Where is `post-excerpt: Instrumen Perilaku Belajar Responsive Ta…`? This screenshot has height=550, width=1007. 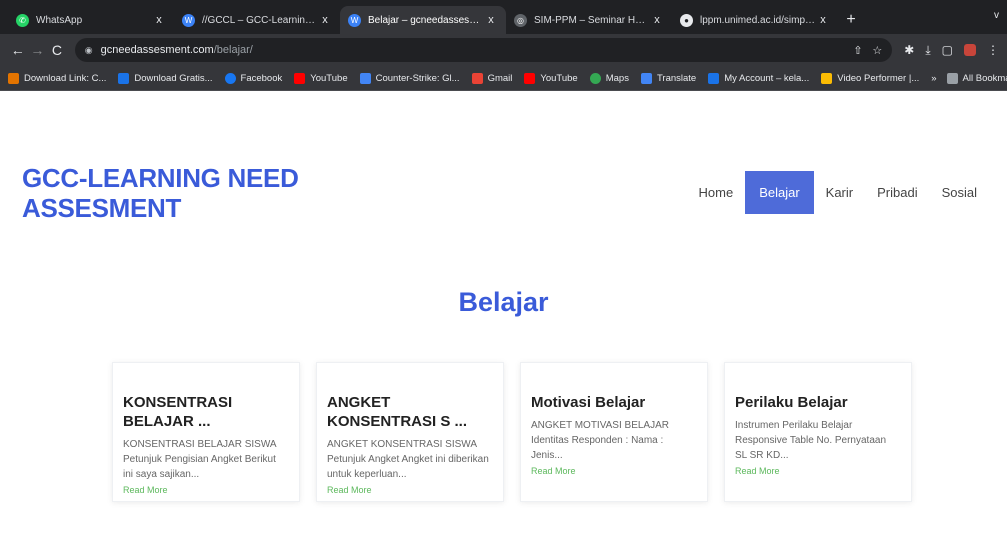 post-excerpt: Instrumen Perilaku Belajar Responsive Ta… is located at coordinates (811, 440).